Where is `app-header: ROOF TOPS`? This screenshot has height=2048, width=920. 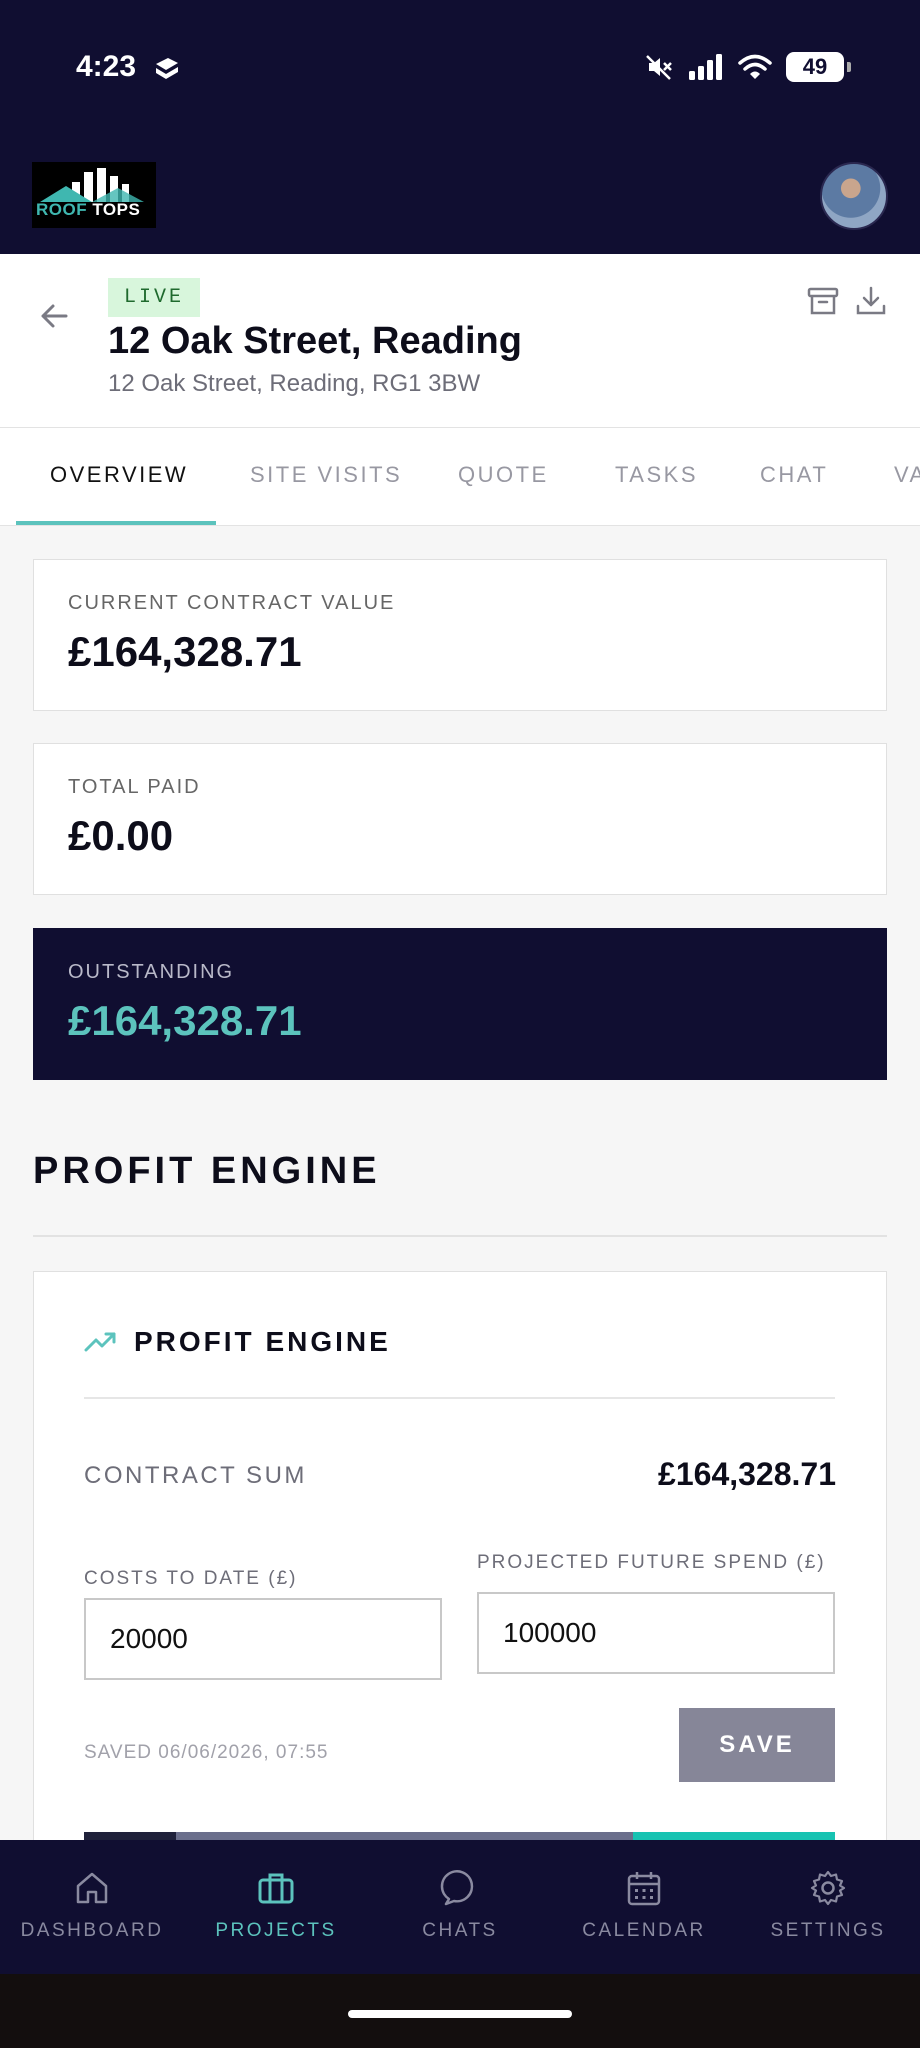
app-header: ROOF TOPS is located at coordinates (460, 197).